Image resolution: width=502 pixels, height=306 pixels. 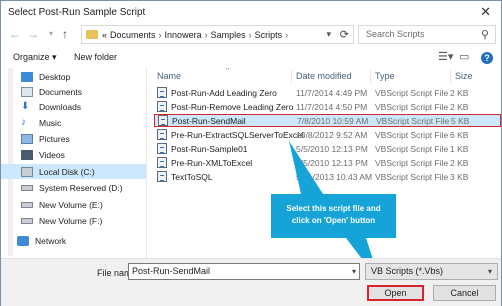 I want to click on callout-line-1: Select this script file and, so click(x=333, y=208).